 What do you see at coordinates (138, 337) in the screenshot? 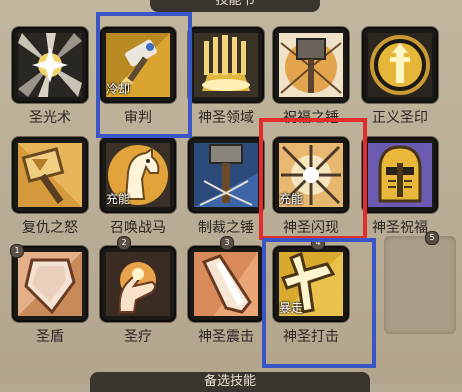
I see `skill-name: 圣疗` at bounding box center [138, 337].